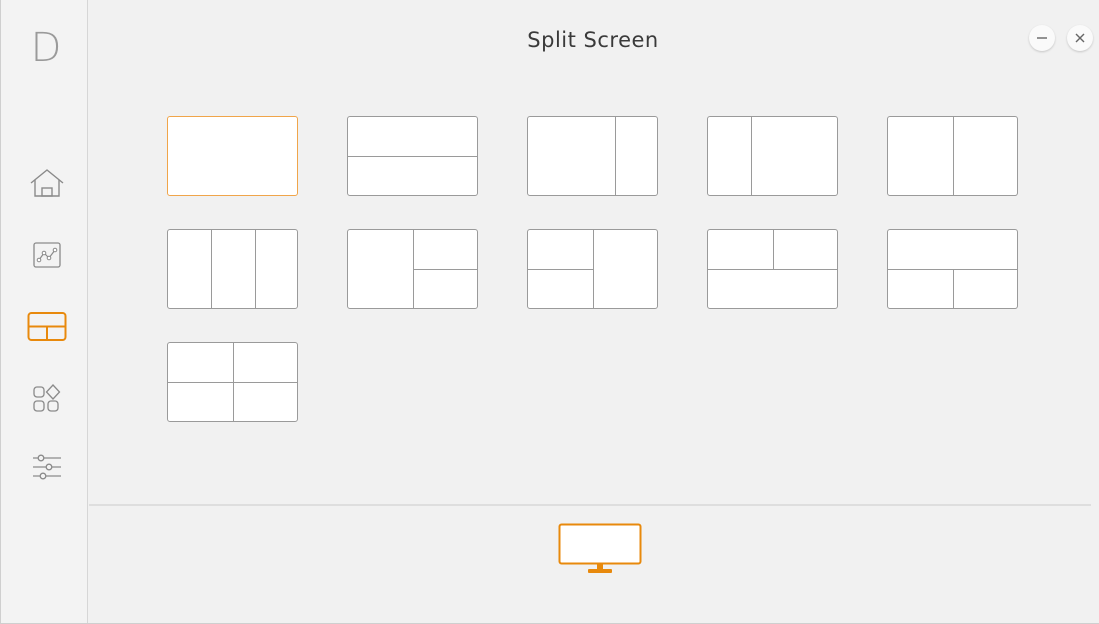 The image size is (1099, 624). I want to click on monitor-icon, so click(600, 548).